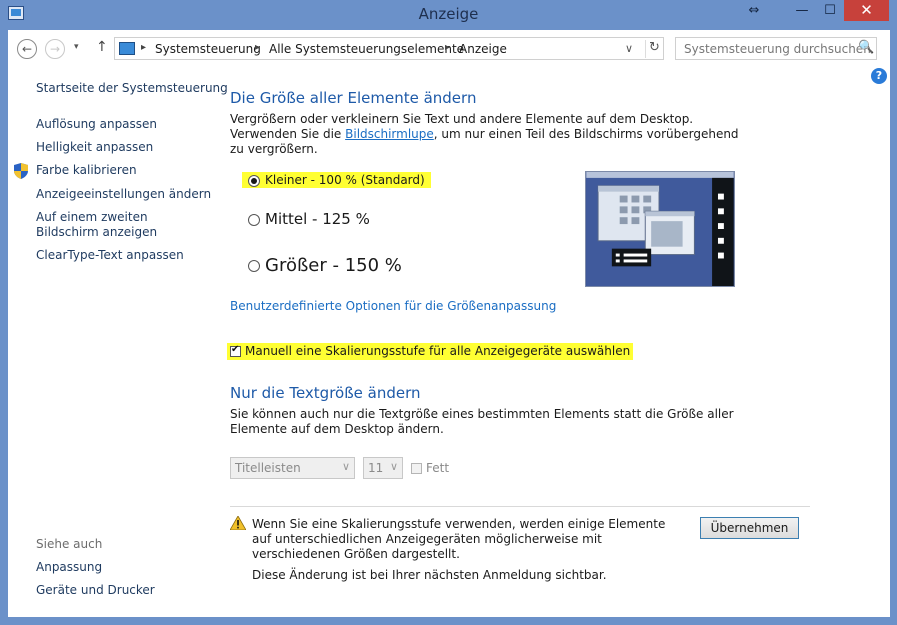  What do you see at coordinates (317, 219) in the screenshot?
I see `radio-label: Mittel - 125 %` at bounding box center [317, 219].